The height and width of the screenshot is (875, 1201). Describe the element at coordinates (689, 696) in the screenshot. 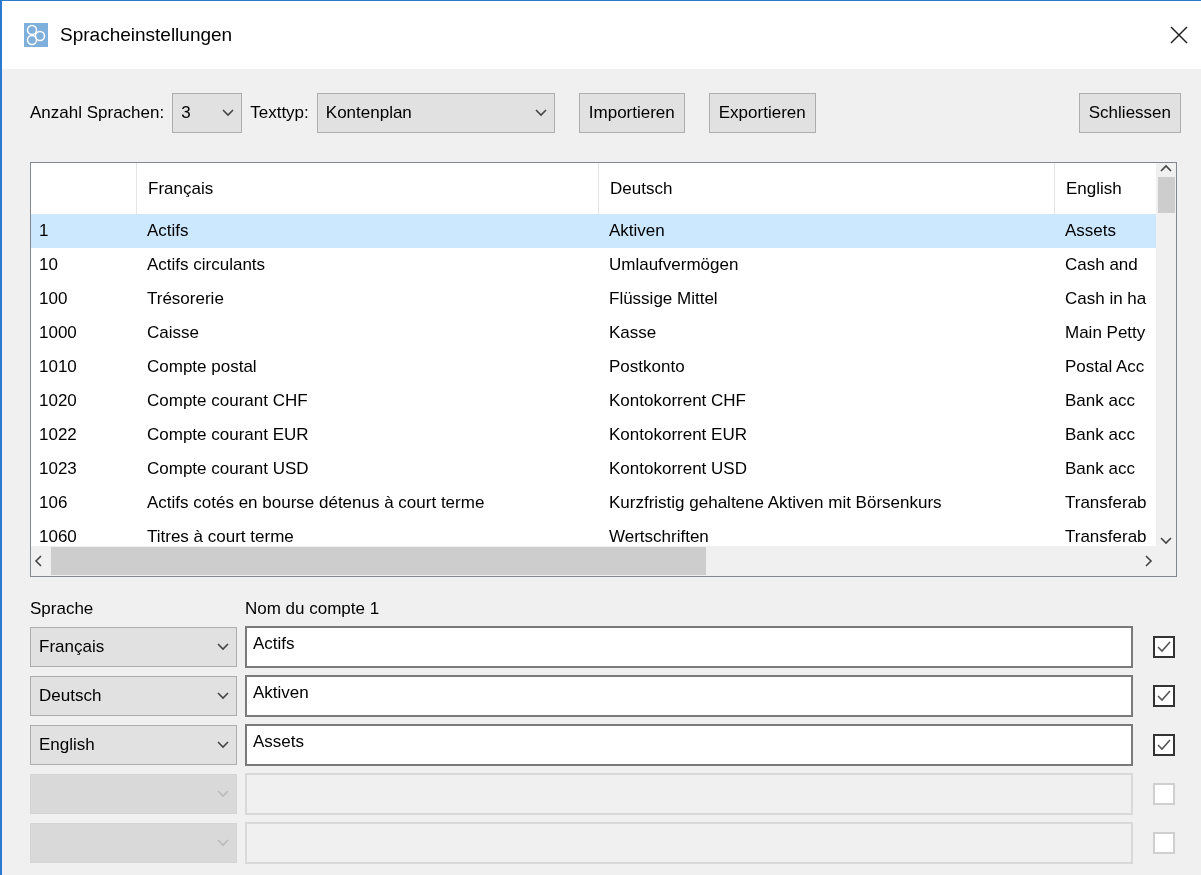

I see `name-input-field: Aktiven` at that location.